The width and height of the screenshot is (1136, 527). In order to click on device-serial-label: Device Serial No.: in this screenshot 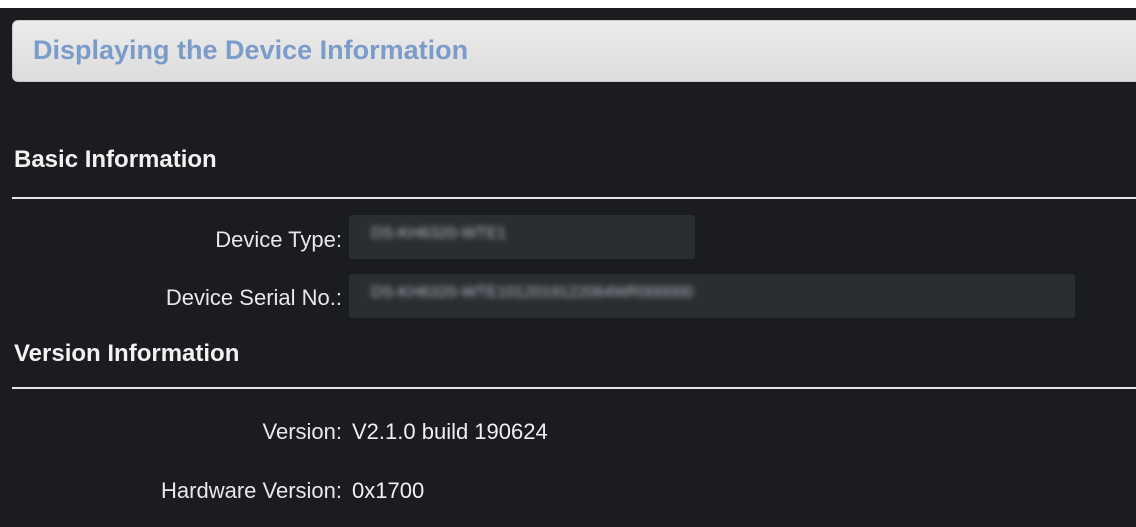, I will do `click(253, 297)`.